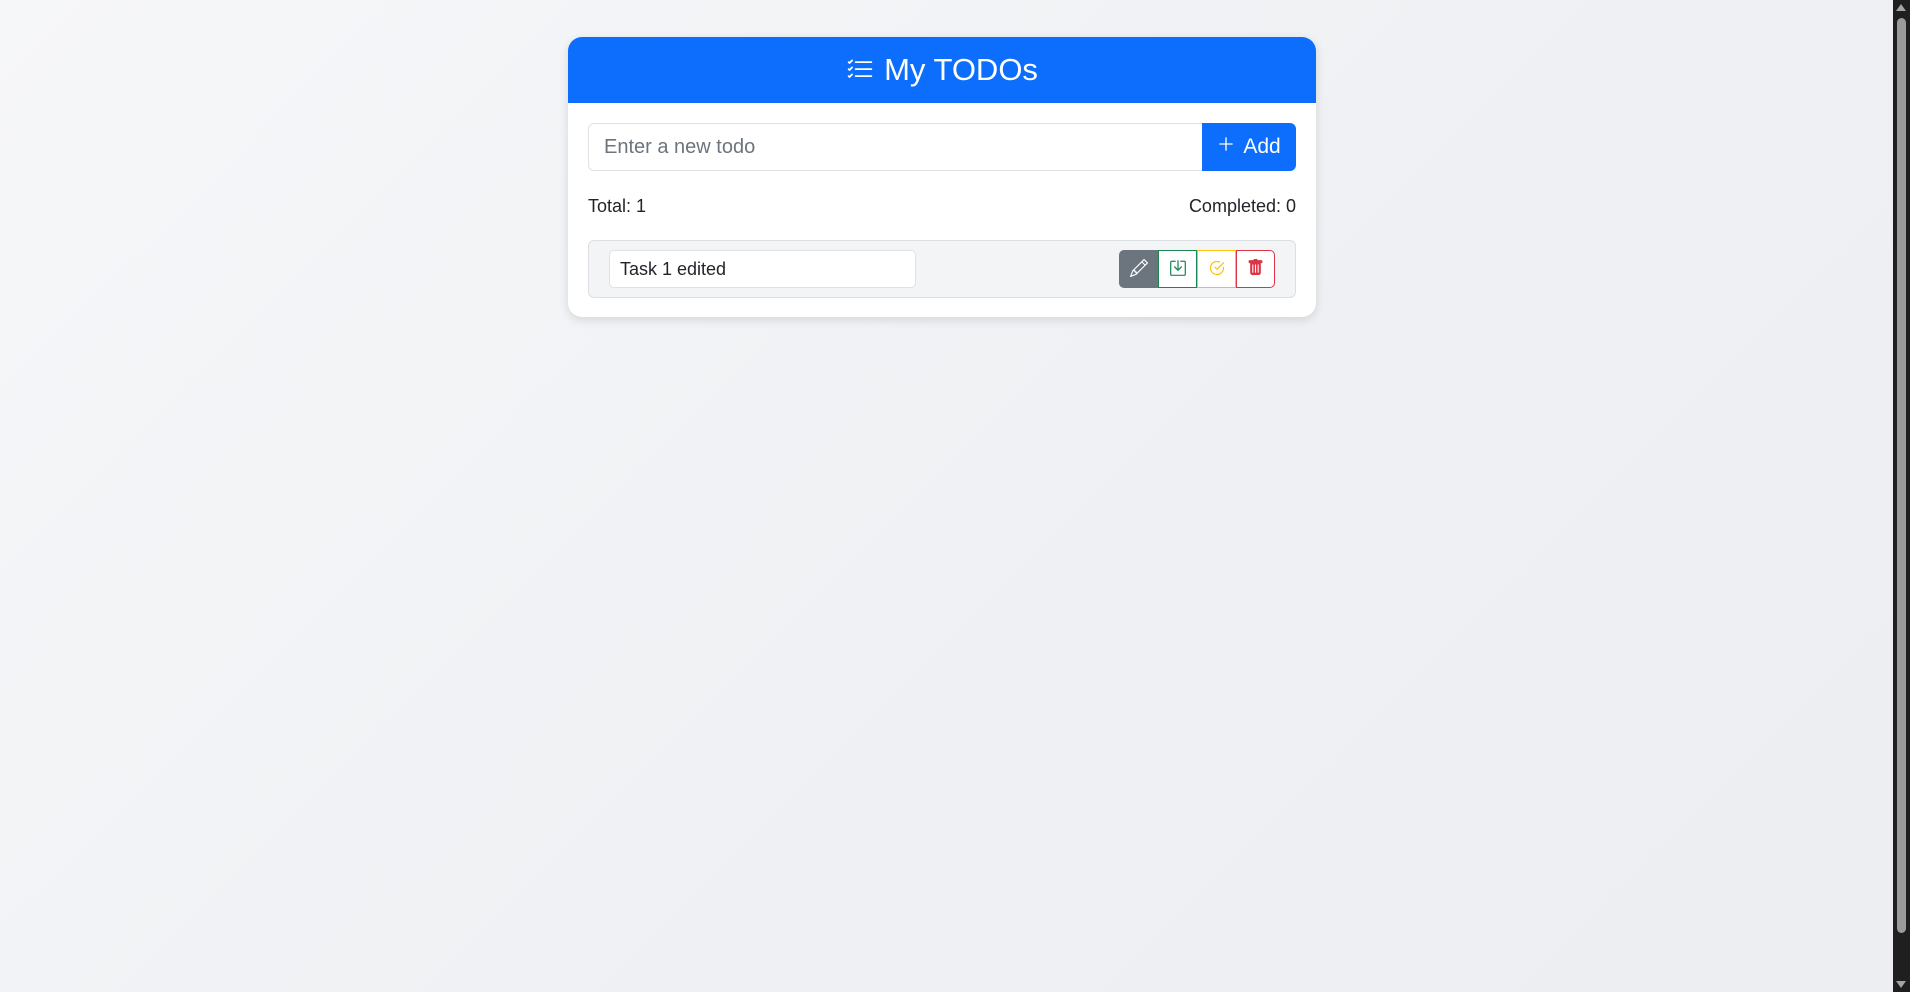 This screenshot has height=992, width=1910. Describe the element at coordinates (1226, 147) in the screenshot. I see `plus-icon` at that location.